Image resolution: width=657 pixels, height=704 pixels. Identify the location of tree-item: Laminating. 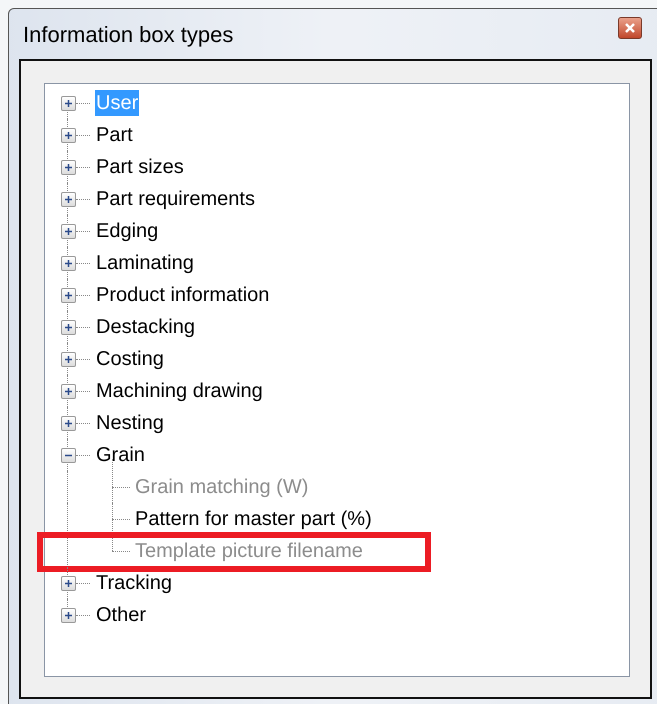
(145, 263).